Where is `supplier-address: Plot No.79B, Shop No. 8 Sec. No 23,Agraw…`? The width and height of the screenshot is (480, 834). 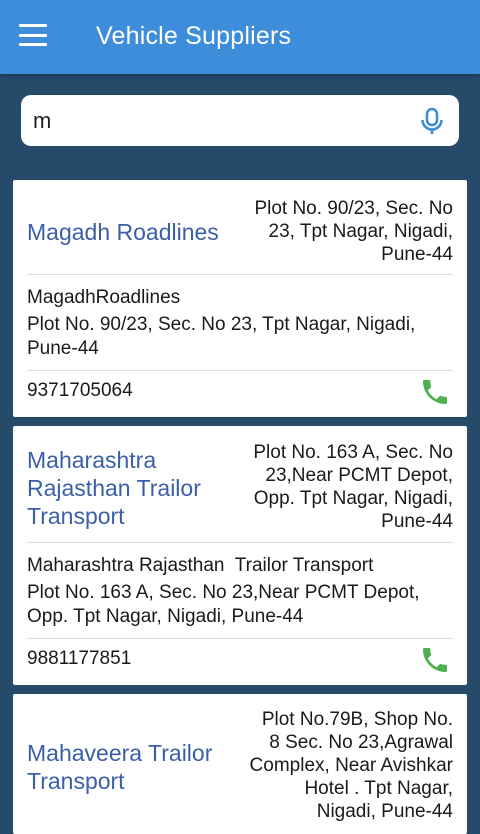 supplier-address: Plot No.79B, Shop No. 8 Sec. No 23,Agraw… is located at coordinates (351, 765).